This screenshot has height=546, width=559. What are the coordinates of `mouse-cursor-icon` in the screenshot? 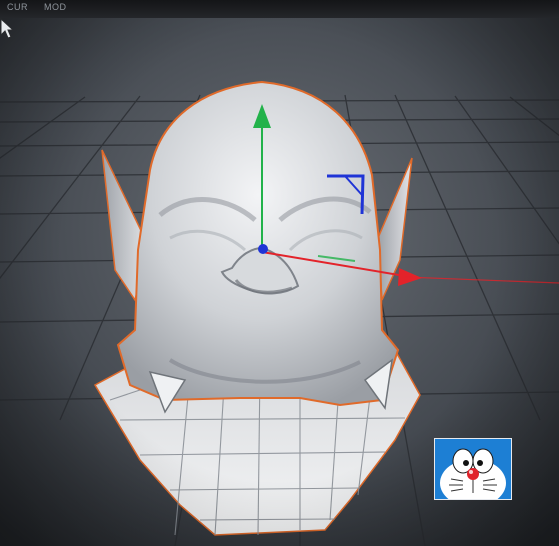 It's located at (7, 28).